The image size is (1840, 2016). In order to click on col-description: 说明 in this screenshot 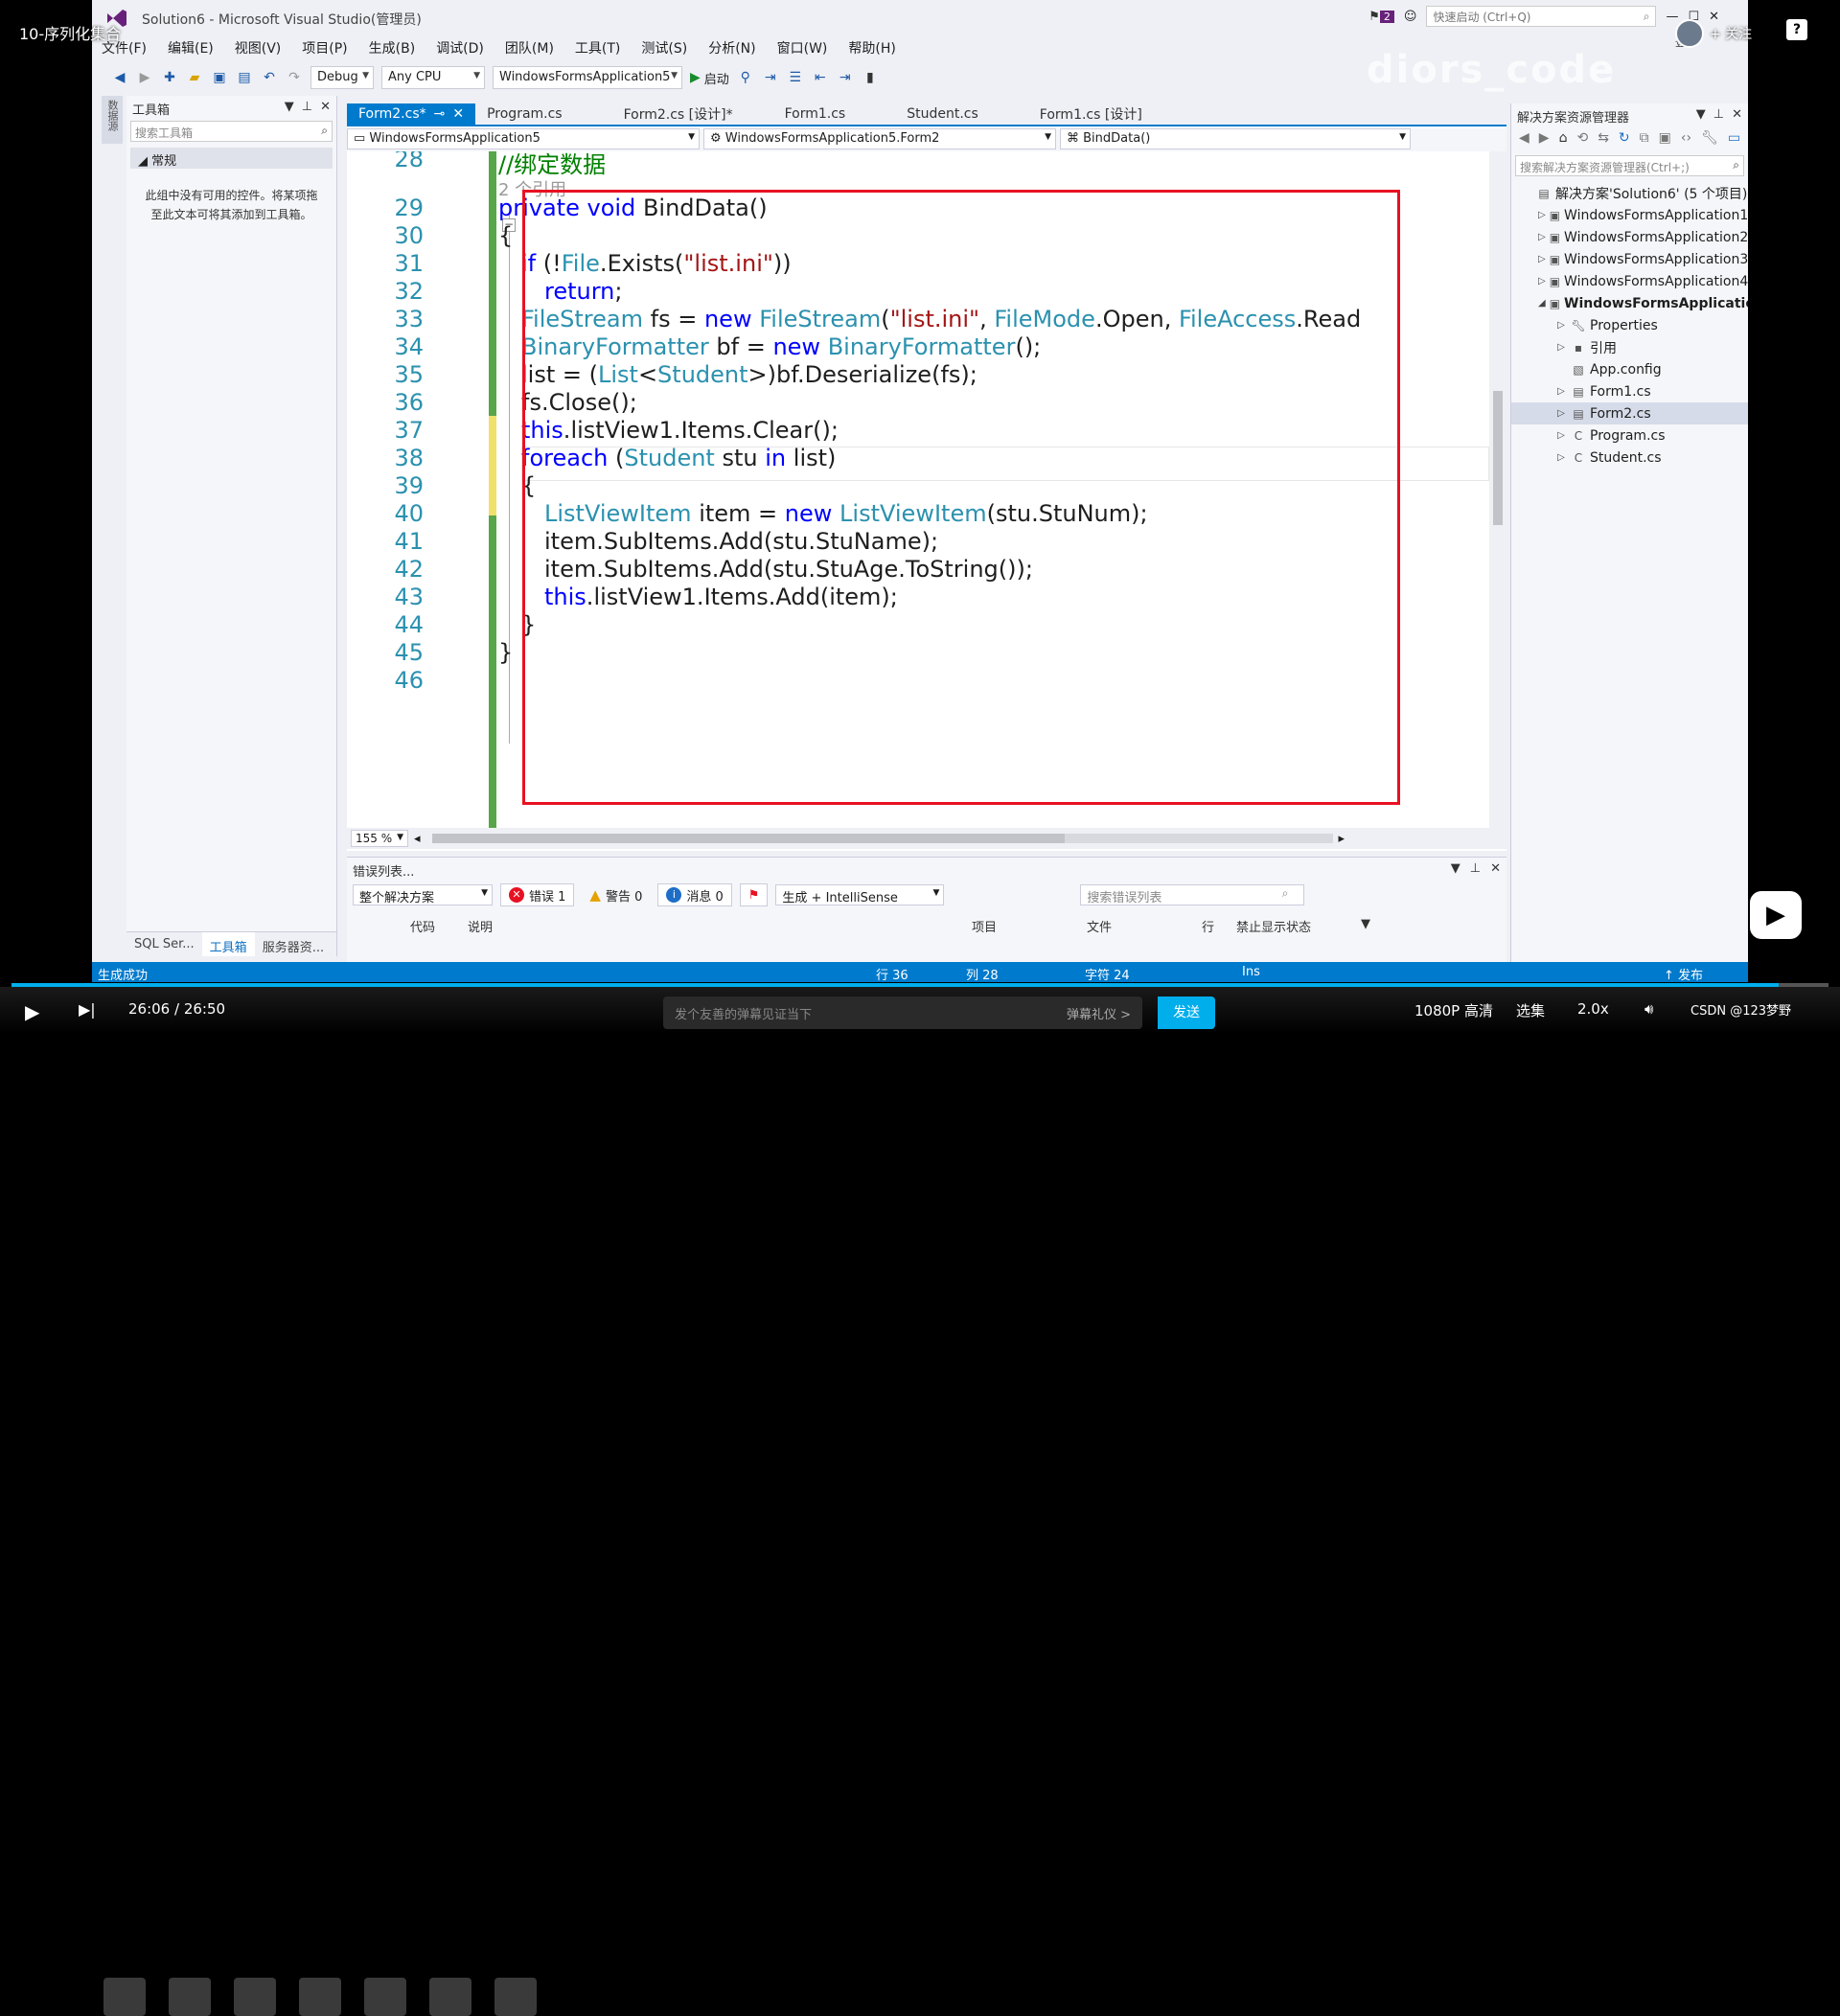, I will do `click(720, 926)`.